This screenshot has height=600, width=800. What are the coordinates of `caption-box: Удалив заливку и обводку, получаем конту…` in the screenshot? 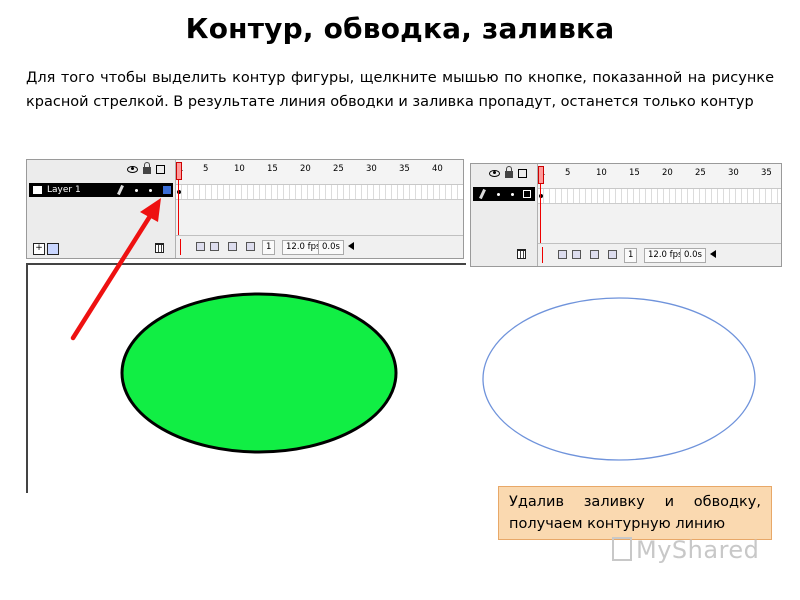 It's located at (635, 513).